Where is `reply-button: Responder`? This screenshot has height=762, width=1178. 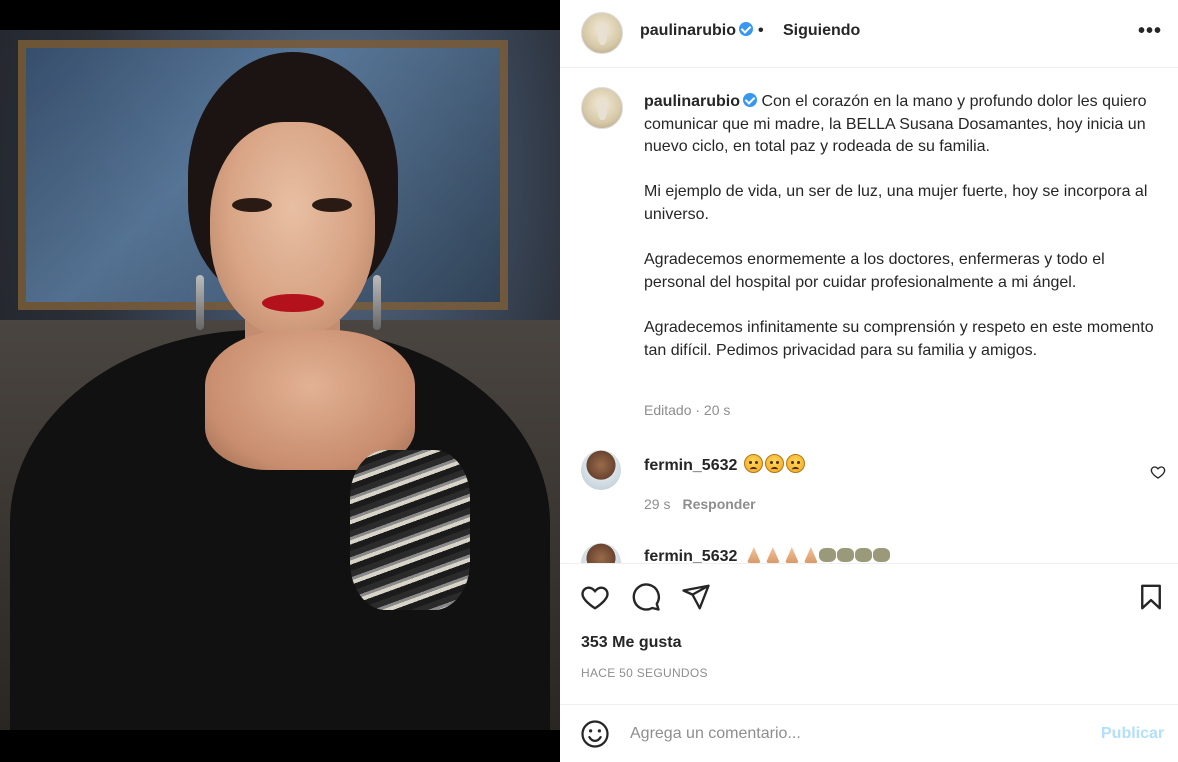
reply-button: Responder is located at coordinates (718, 504).